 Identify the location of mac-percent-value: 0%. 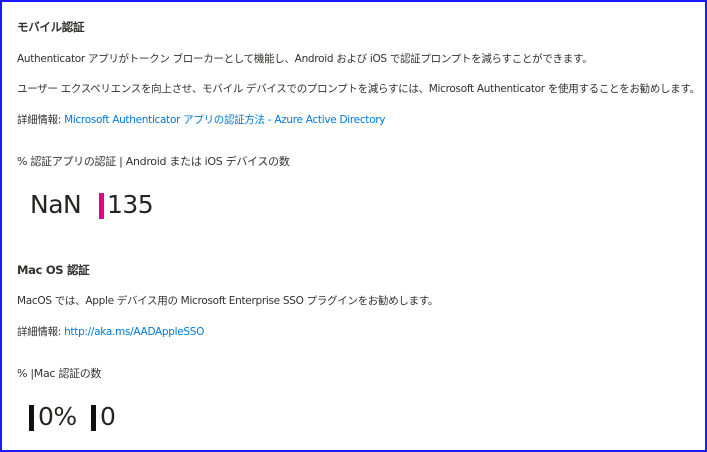
(57, 416).